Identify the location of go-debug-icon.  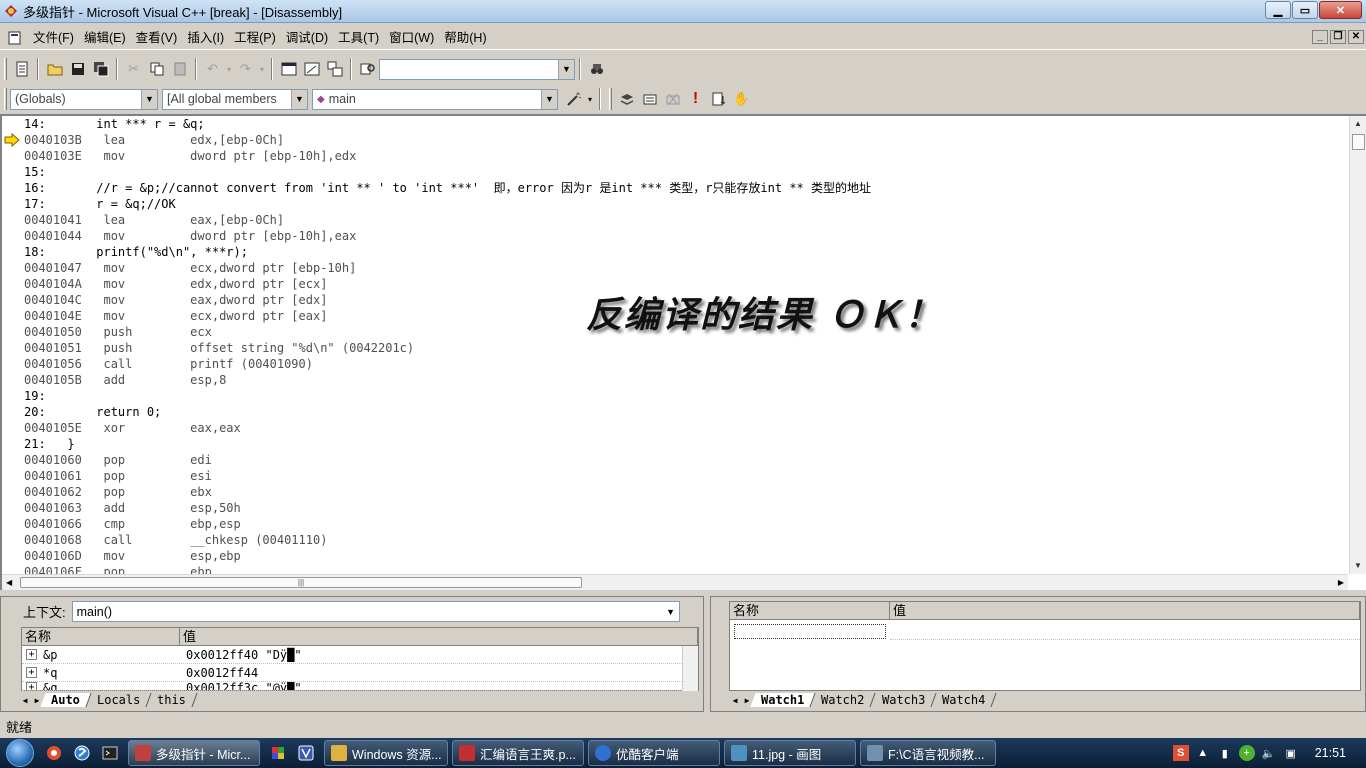
(718, 99).